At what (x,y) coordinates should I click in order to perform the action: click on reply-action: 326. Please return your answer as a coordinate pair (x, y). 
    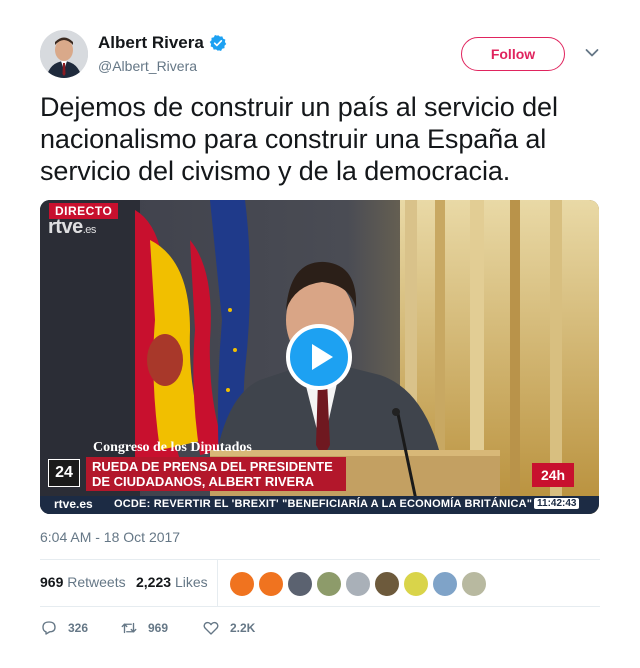
    Looking at the image, I should click on (64, 628).